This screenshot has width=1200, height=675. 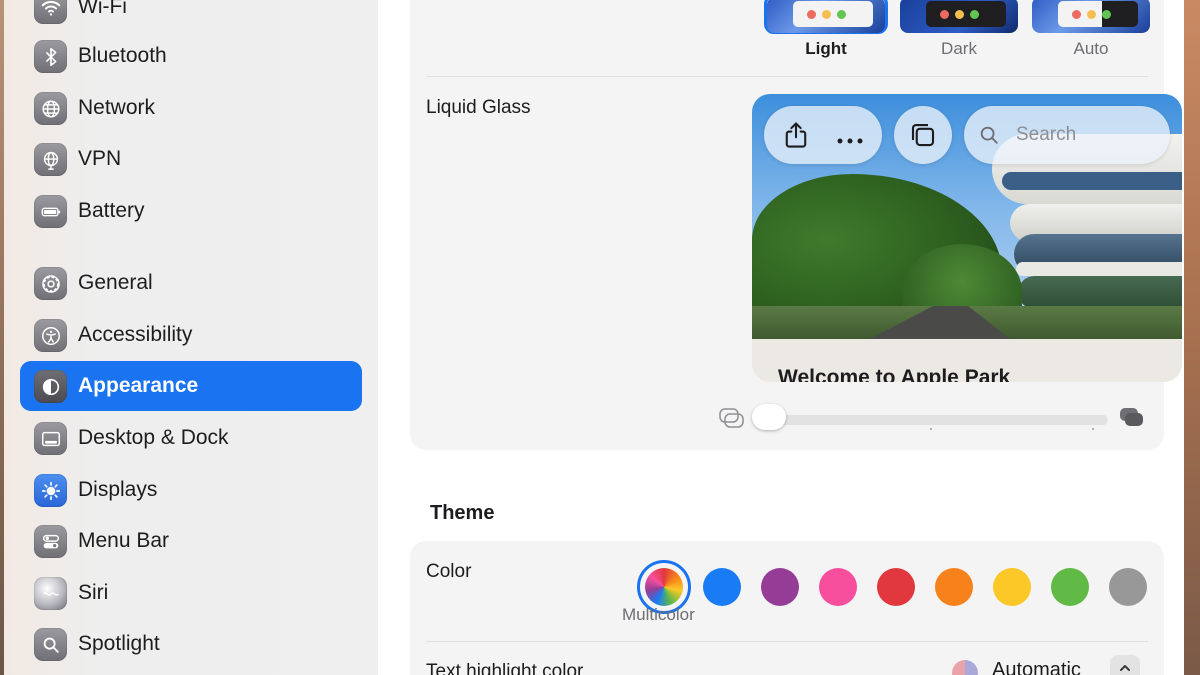 What do you see at coordinates (965, 667) in the screenshot?
I see `highlight-color-dot` at bounding box center [965, 667].